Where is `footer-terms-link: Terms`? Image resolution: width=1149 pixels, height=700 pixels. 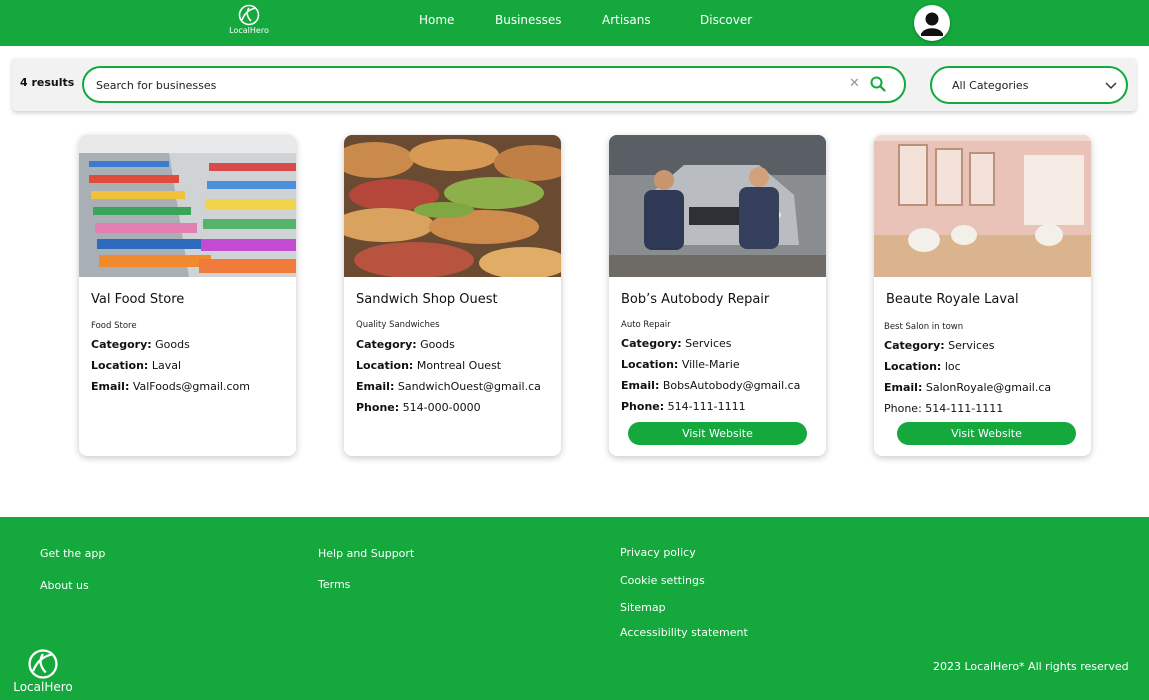
footer-terms-link: Terms is located at coordinates (334, 584).